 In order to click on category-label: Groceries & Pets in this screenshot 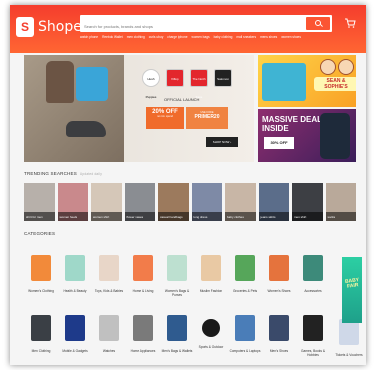, I will do `click(245, 291)`.